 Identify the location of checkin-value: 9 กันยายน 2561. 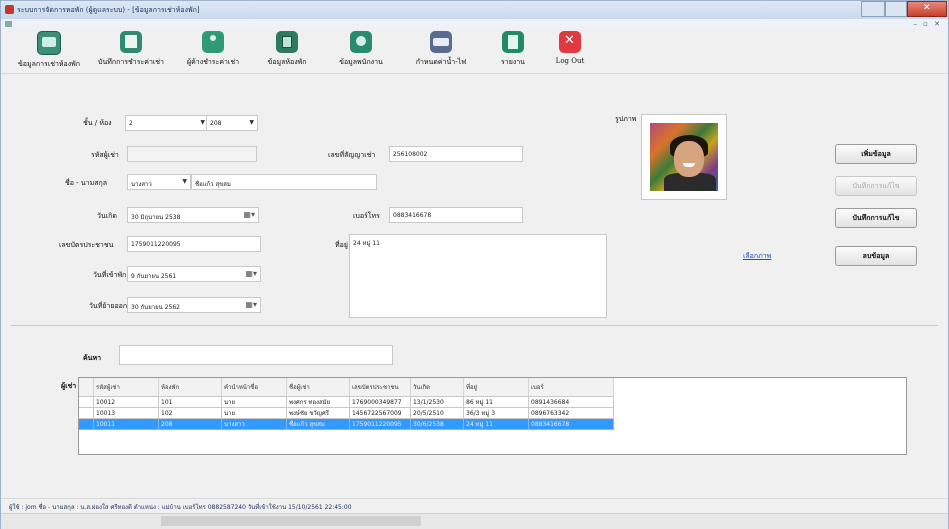
(154, 276).